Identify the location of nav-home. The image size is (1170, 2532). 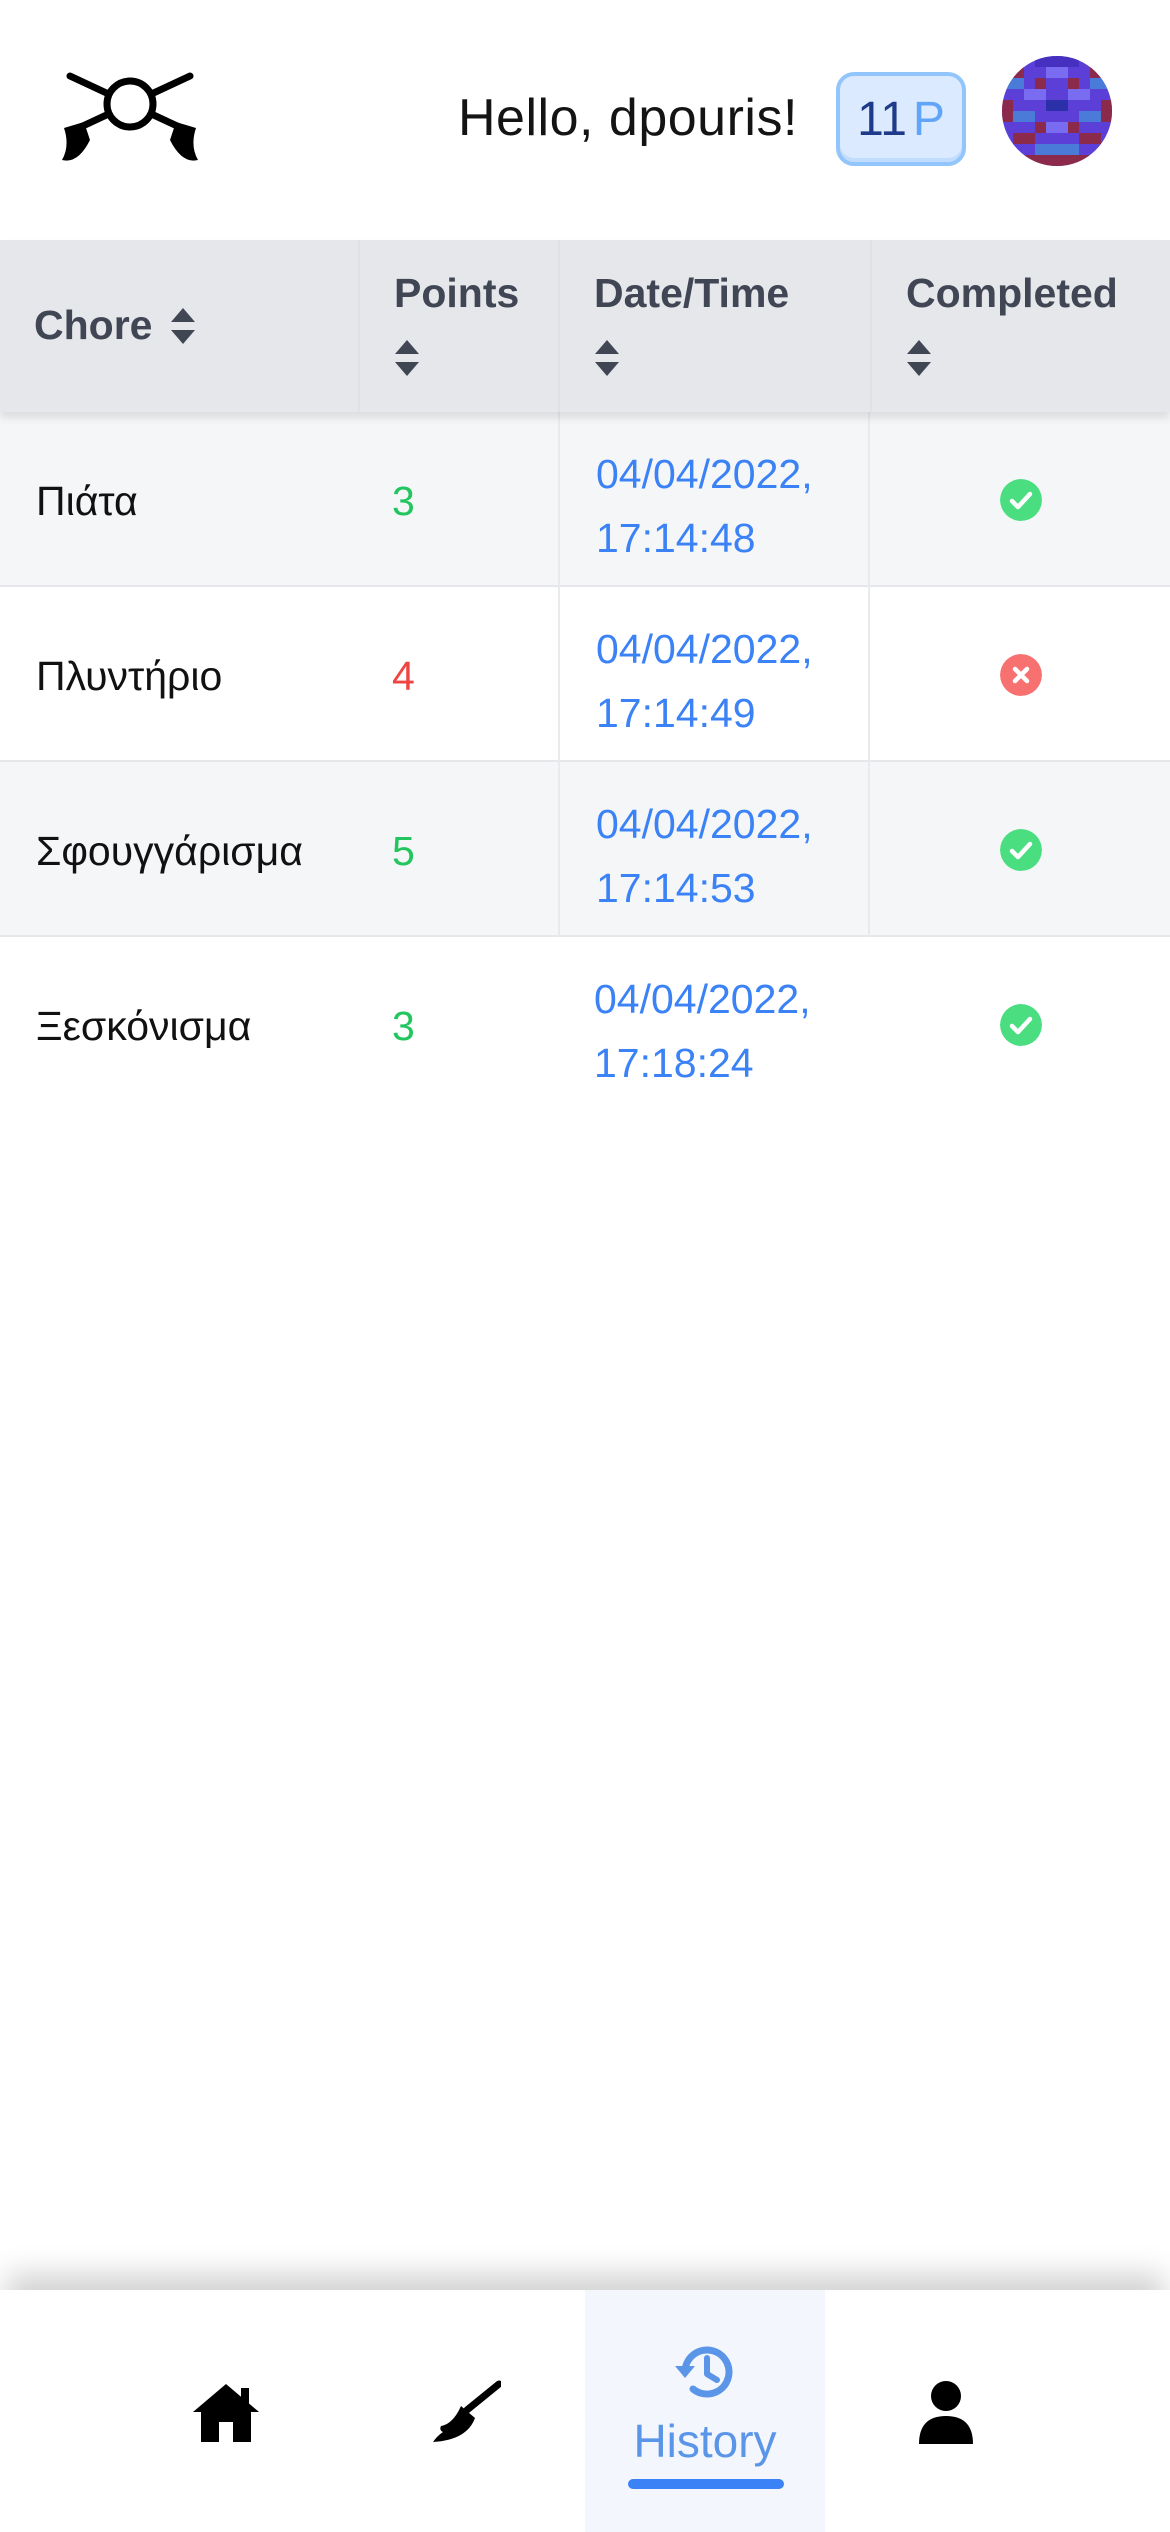
(225, 2411).